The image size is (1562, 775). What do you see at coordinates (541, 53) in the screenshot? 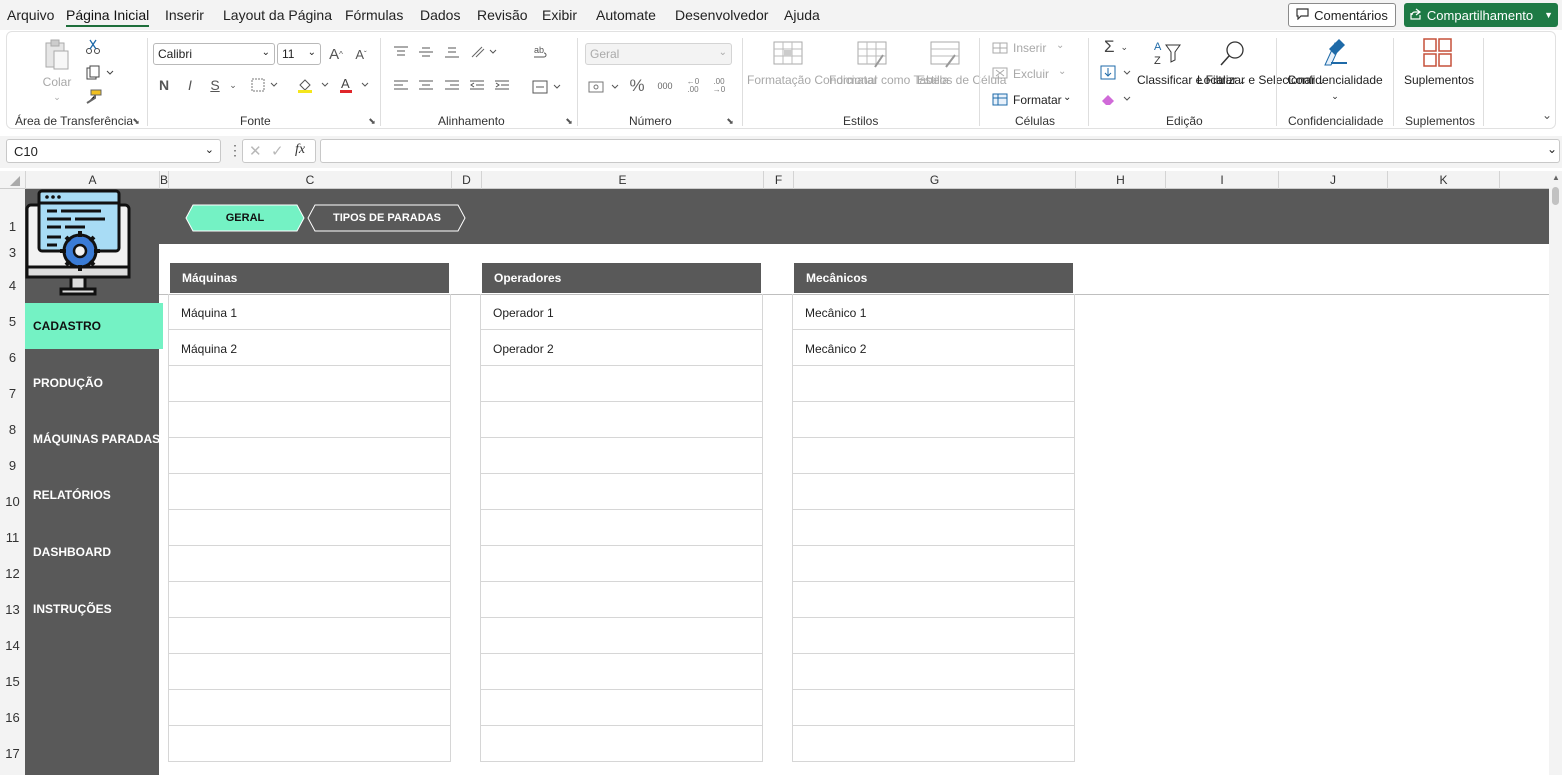
I see `wrap-text-icon: ab` at bounding box center [541, 53].